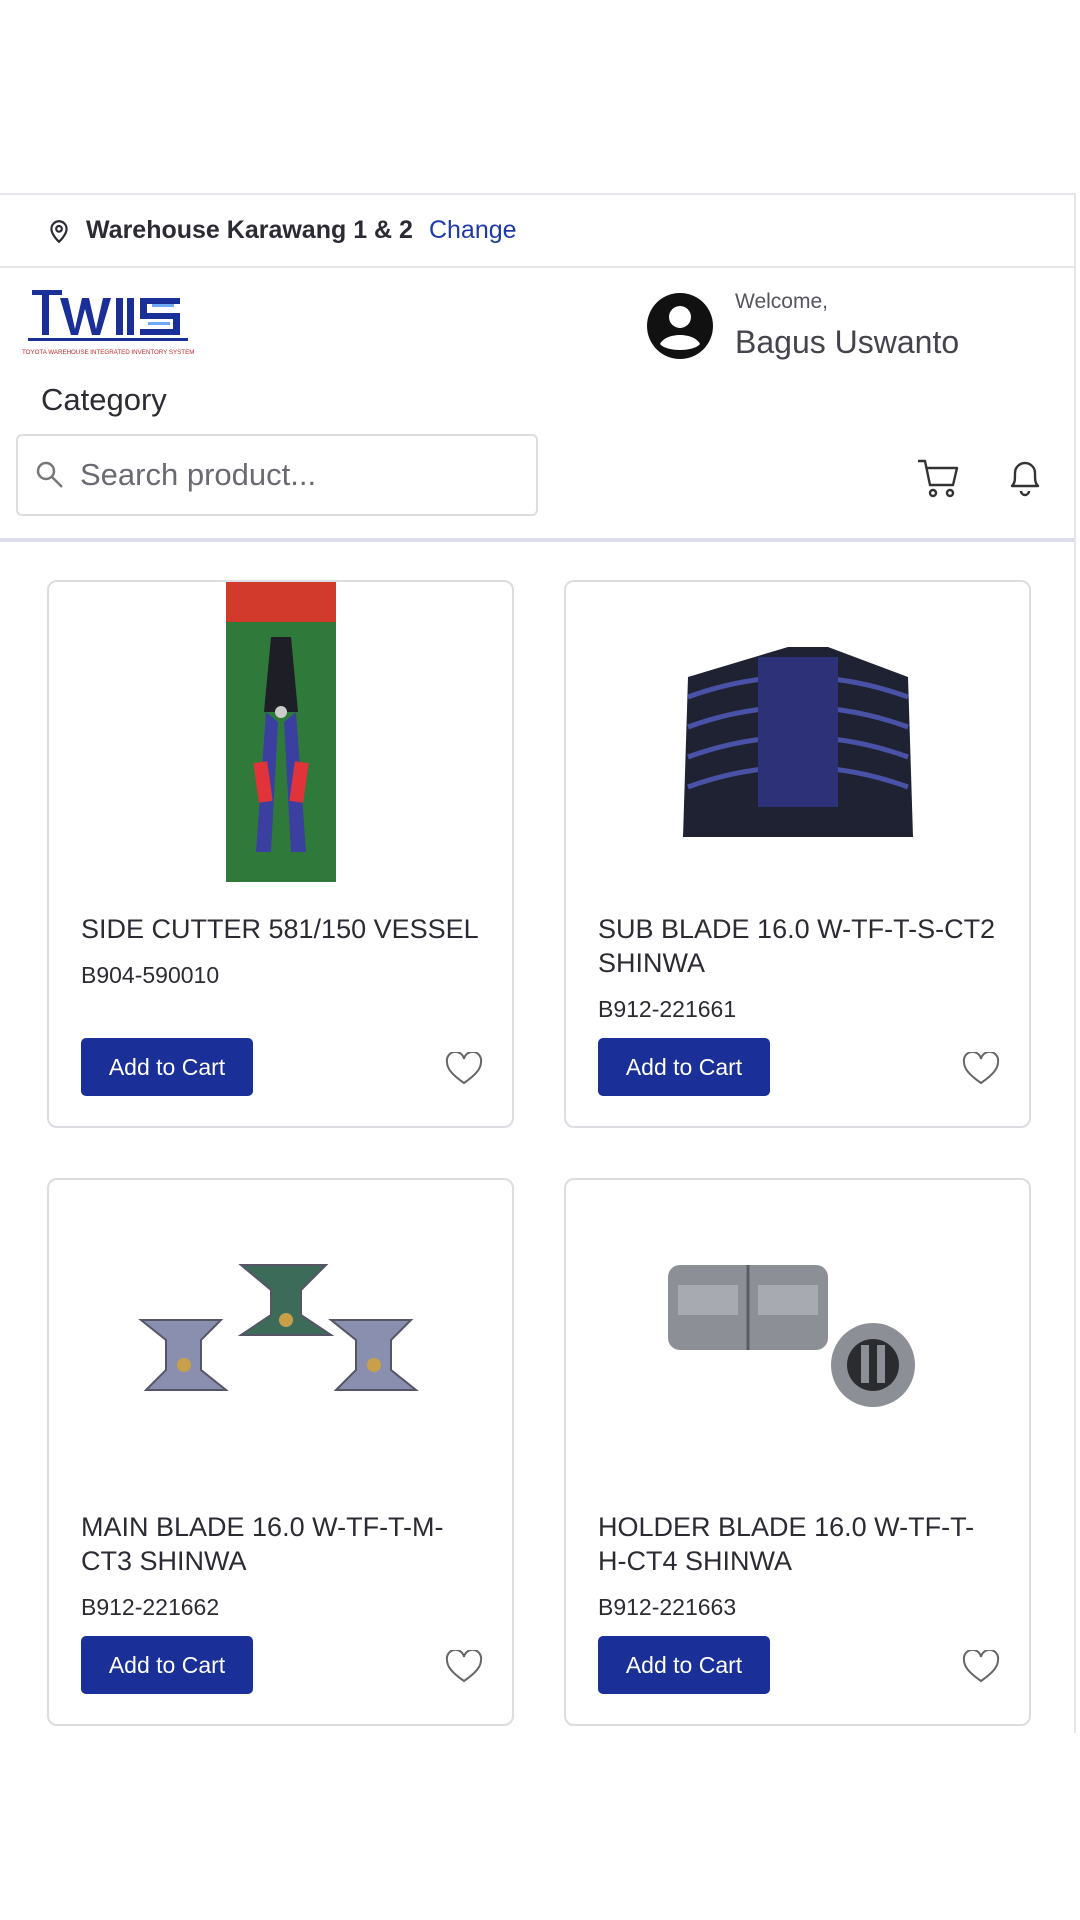  Describe the element at coordinates (290, 475) in the screenshot. I see `search-input` at that location.